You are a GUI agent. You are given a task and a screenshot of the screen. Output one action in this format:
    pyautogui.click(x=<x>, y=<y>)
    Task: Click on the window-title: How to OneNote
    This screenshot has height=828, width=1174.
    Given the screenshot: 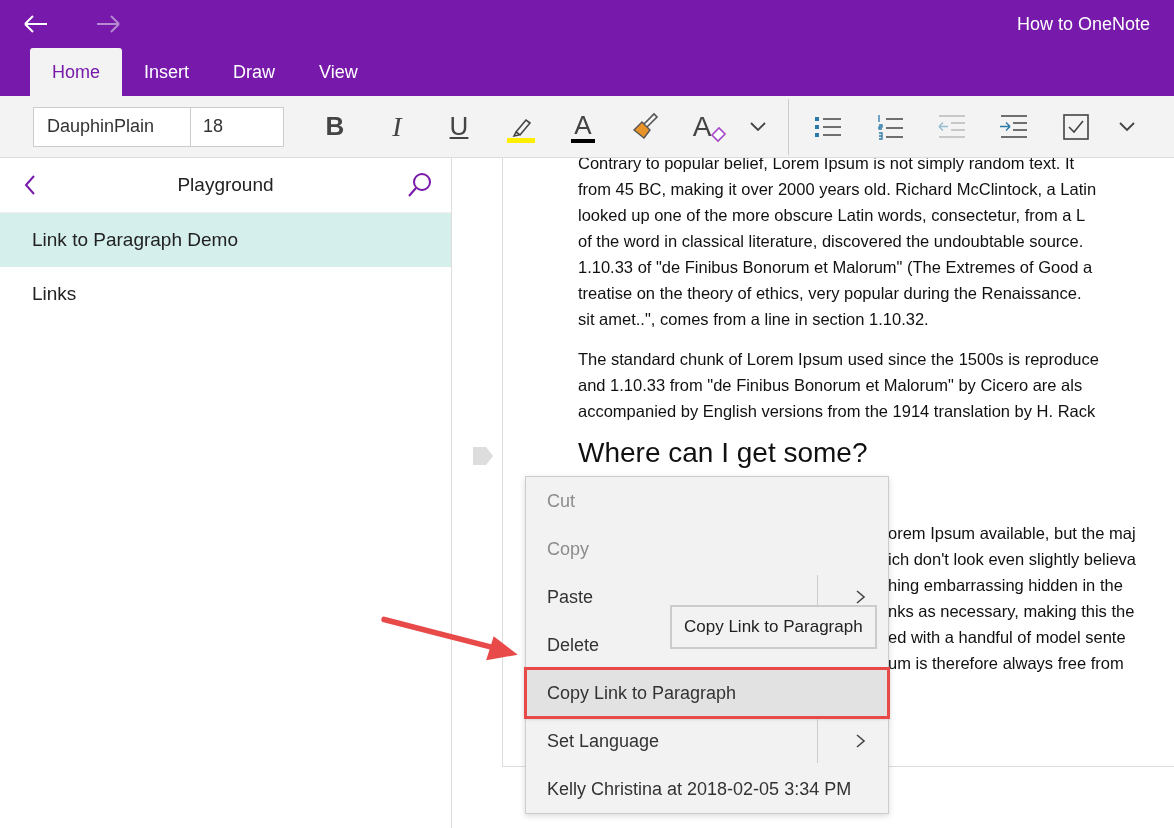 What is the action you would take?
    pyautogui.click(x=1083, y=24)
    